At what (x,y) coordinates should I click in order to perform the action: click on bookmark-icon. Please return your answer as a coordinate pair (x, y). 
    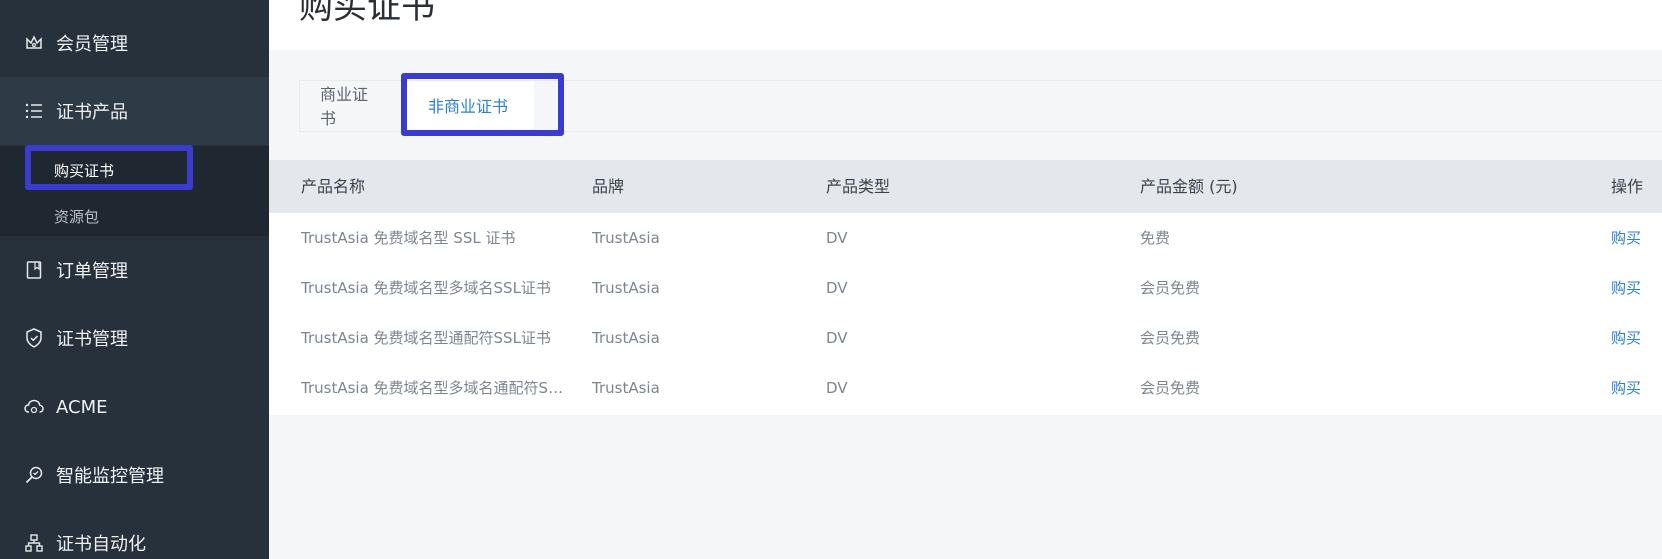
    Looking at the image, I should click on (34, 270).